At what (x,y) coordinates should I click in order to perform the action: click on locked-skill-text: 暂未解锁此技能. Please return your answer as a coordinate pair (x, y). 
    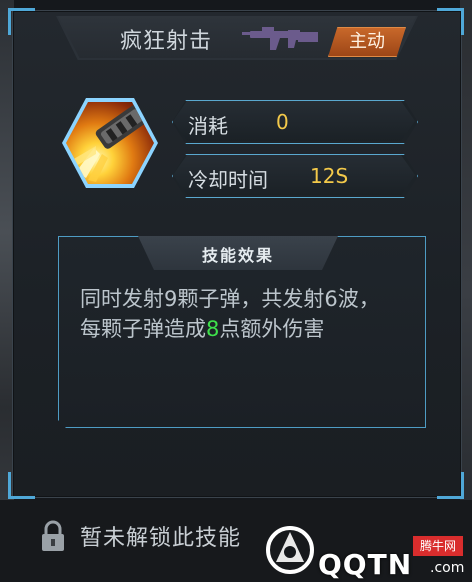
    Looking at the image, I should click on (161, 538).